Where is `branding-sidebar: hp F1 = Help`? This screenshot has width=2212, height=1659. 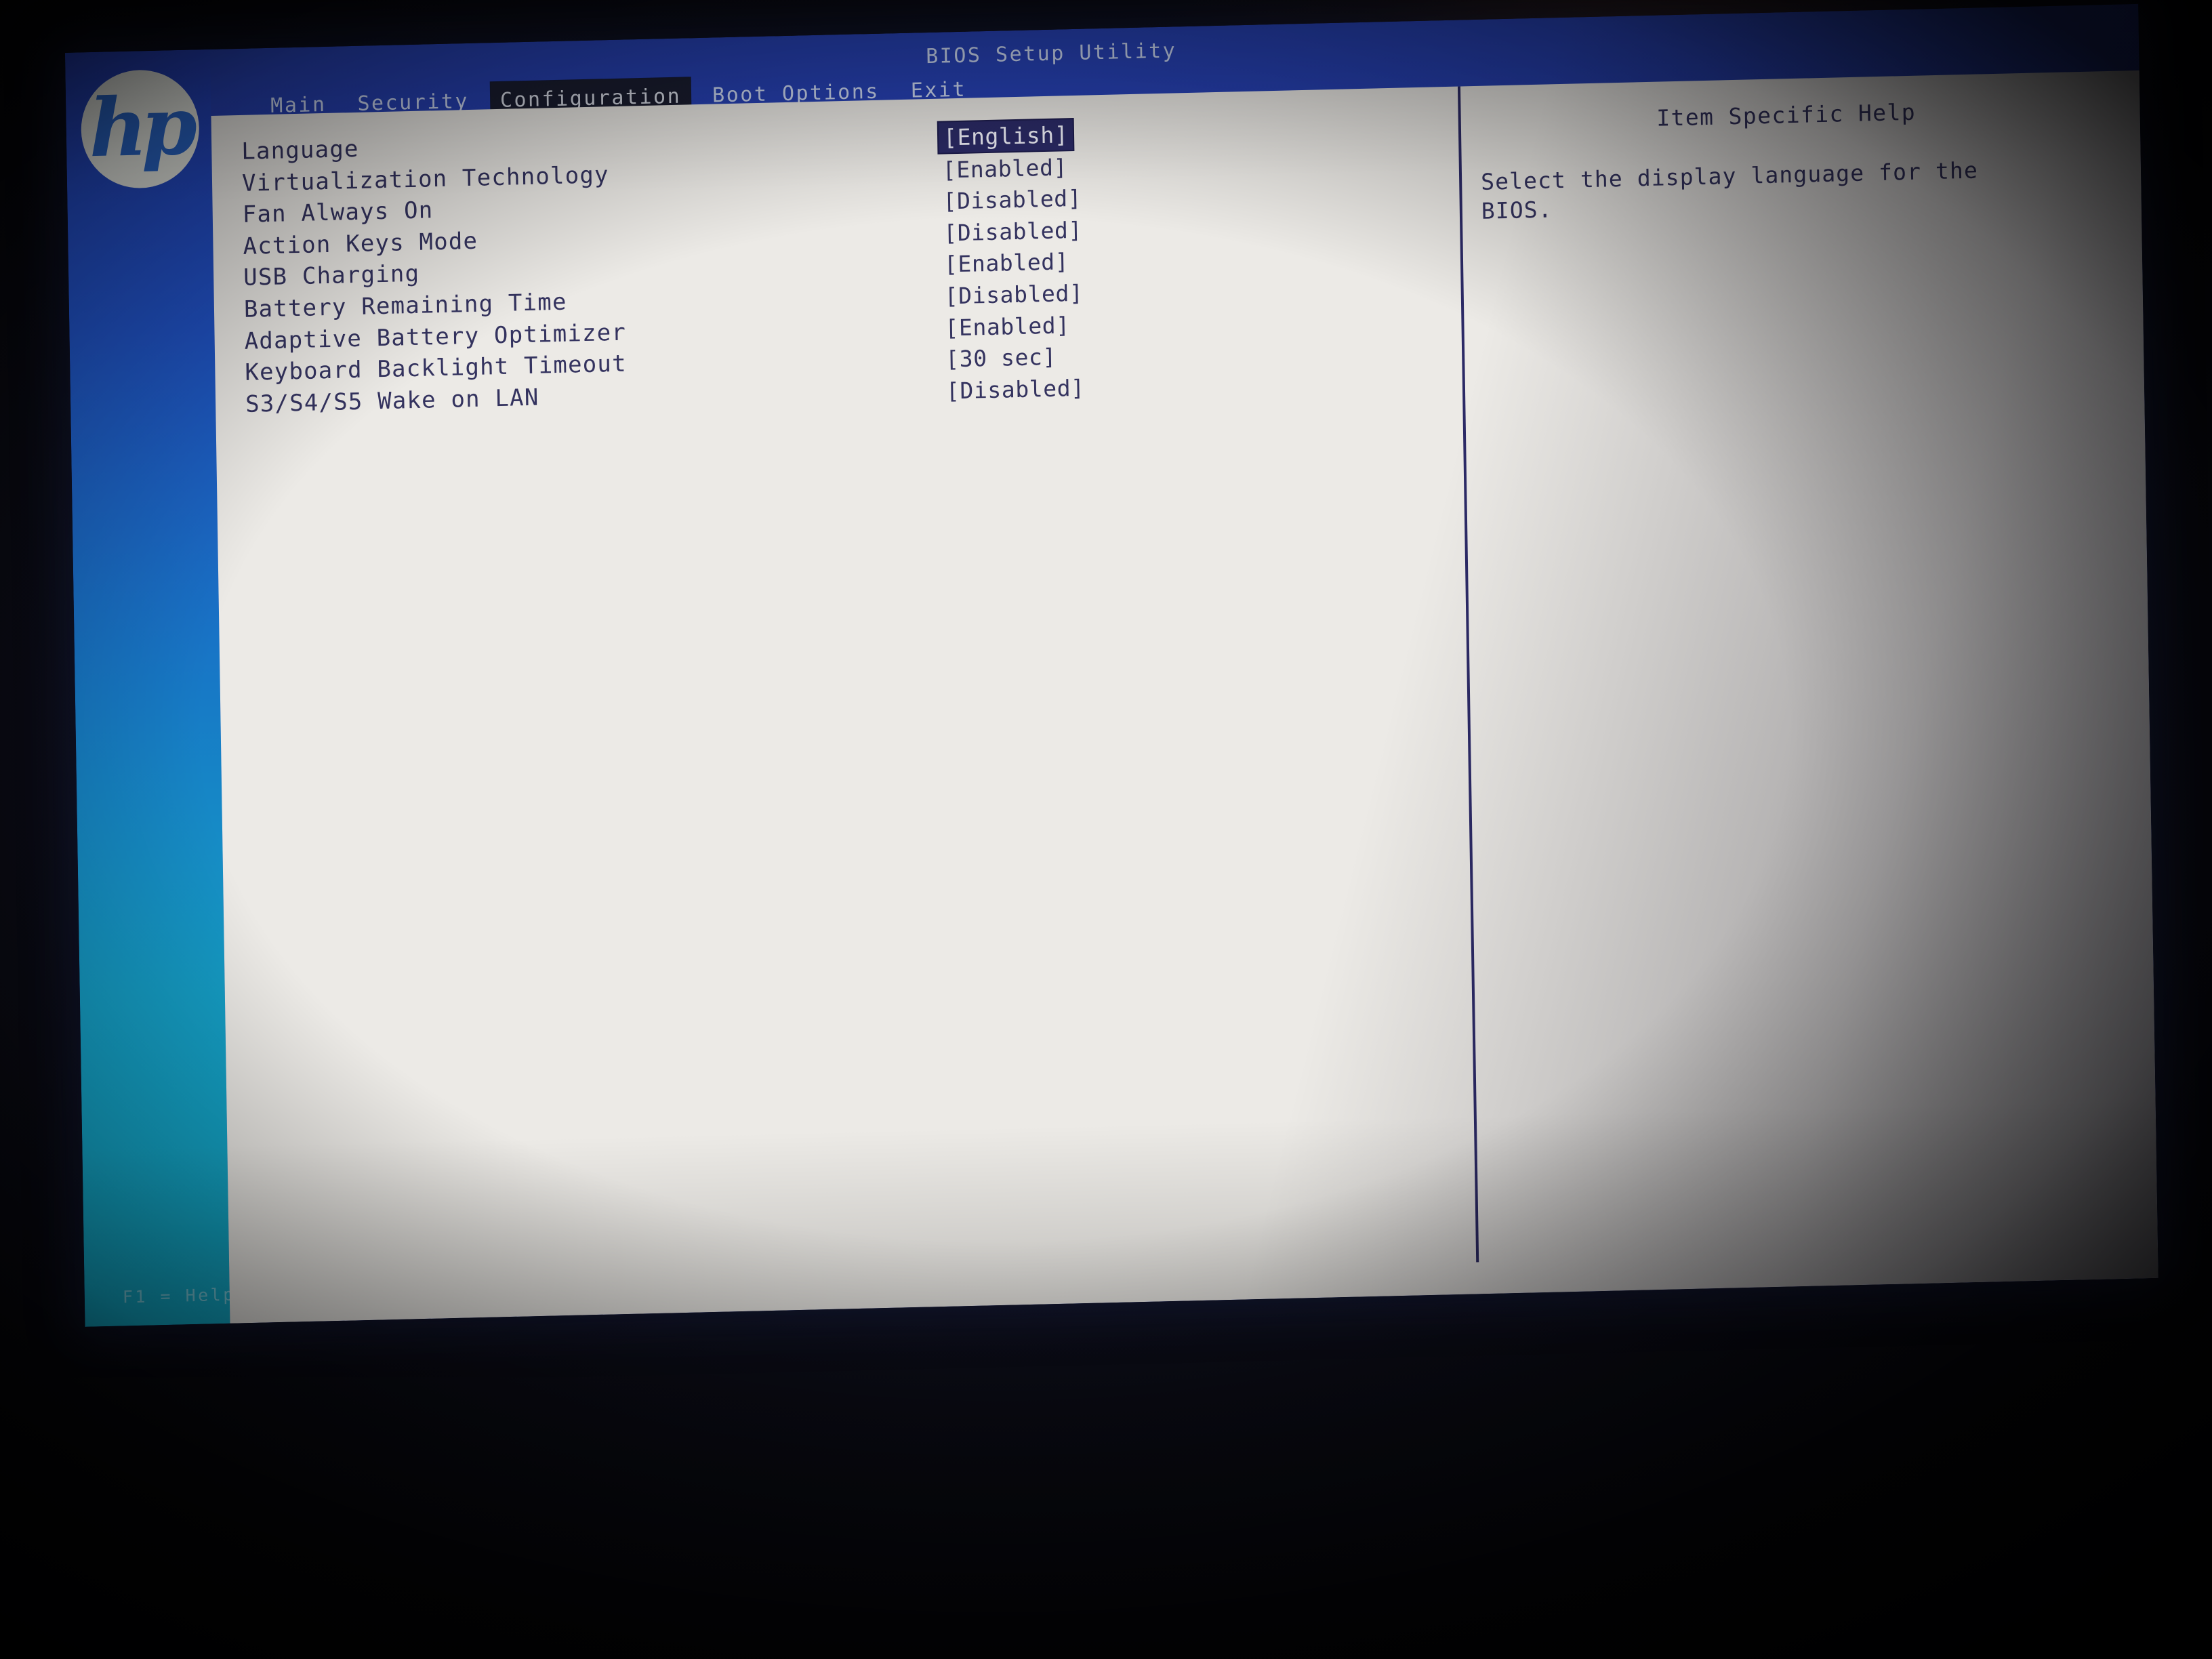
branding-sidebar: hp F1 = Help is located at coordinates (150, 688).